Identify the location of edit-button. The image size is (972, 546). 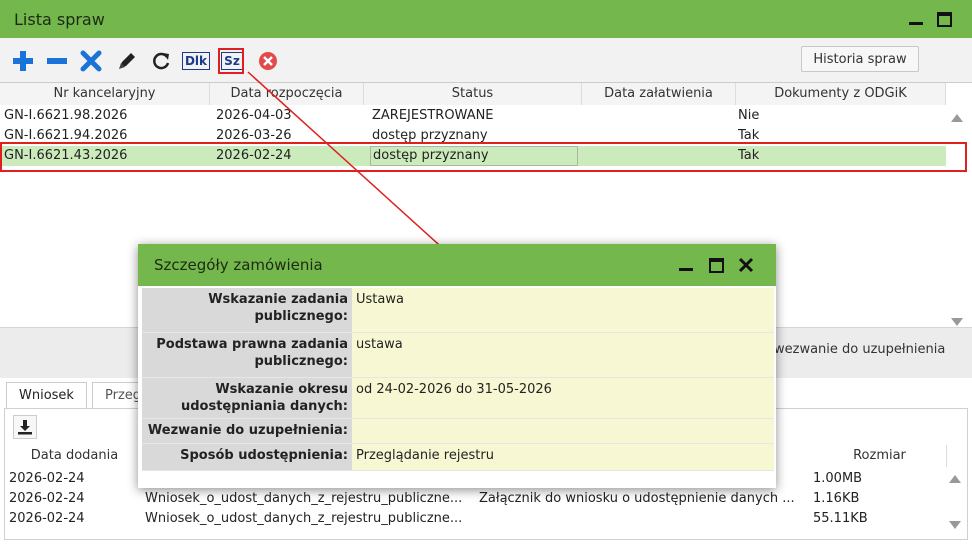
(127, 61).